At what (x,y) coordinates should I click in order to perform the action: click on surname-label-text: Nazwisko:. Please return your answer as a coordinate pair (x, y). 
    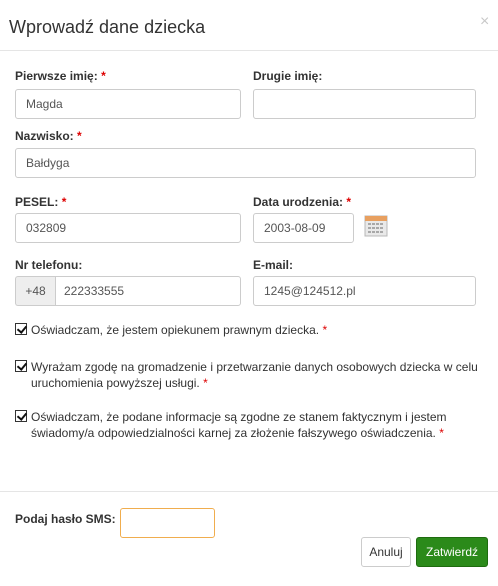
    Looking at the image, I should click on (44, 136).